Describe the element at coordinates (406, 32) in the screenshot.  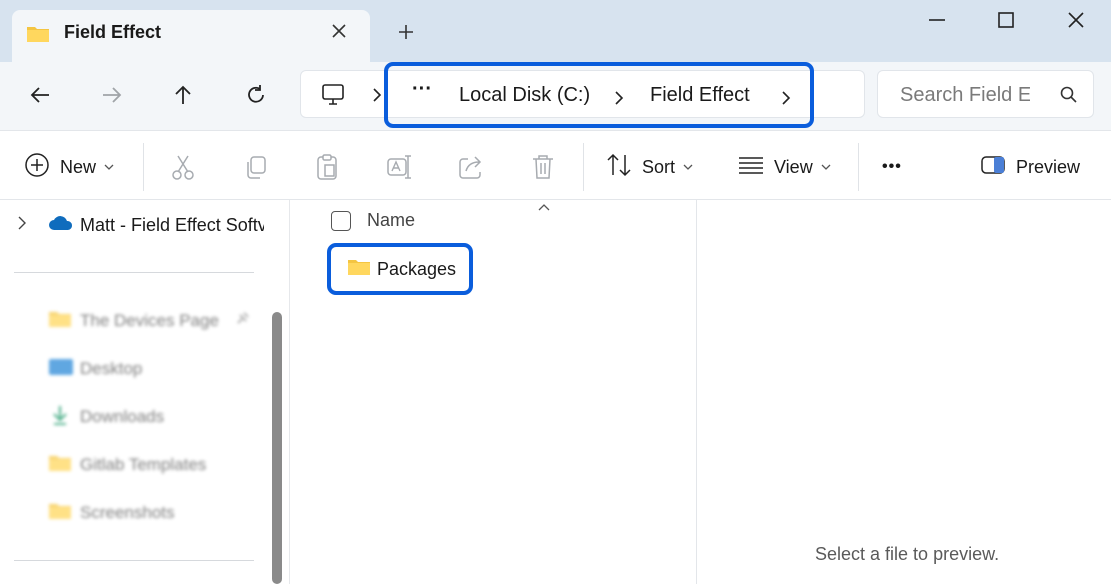
I see `plus-icon` at that location.